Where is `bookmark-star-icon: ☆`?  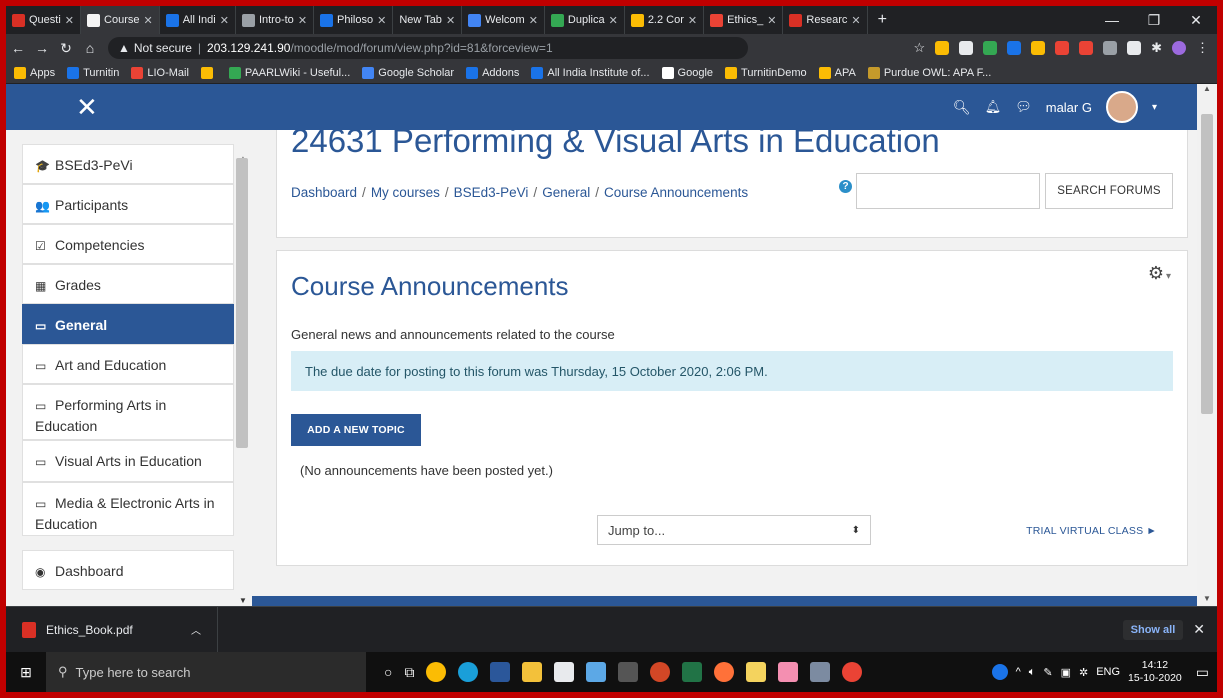 bookmark-star-icon: ☆ is located at coordinates (919, 48).